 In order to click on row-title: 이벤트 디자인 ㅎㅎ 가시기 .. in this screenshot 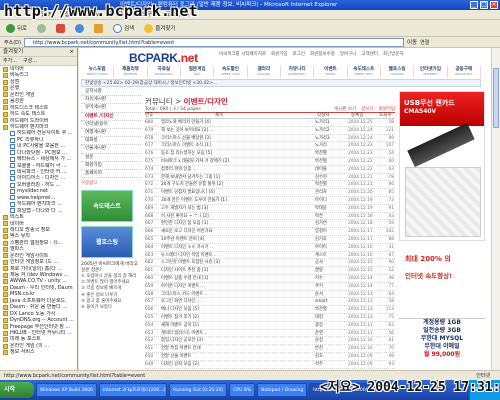, I will do `click(236, 248)`.